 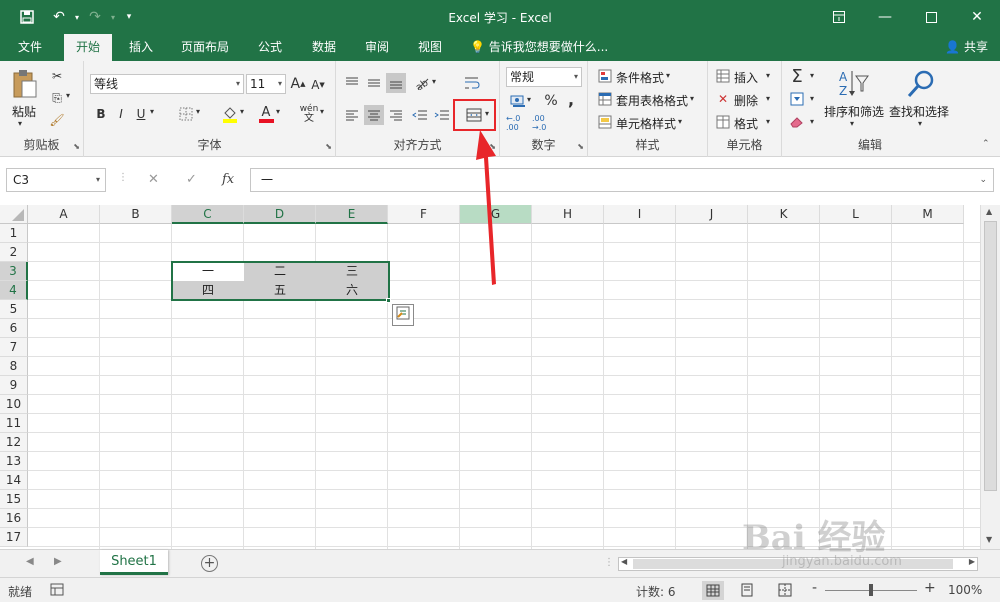 I want to click on column-header-b: B, so click(x=136, y=214).